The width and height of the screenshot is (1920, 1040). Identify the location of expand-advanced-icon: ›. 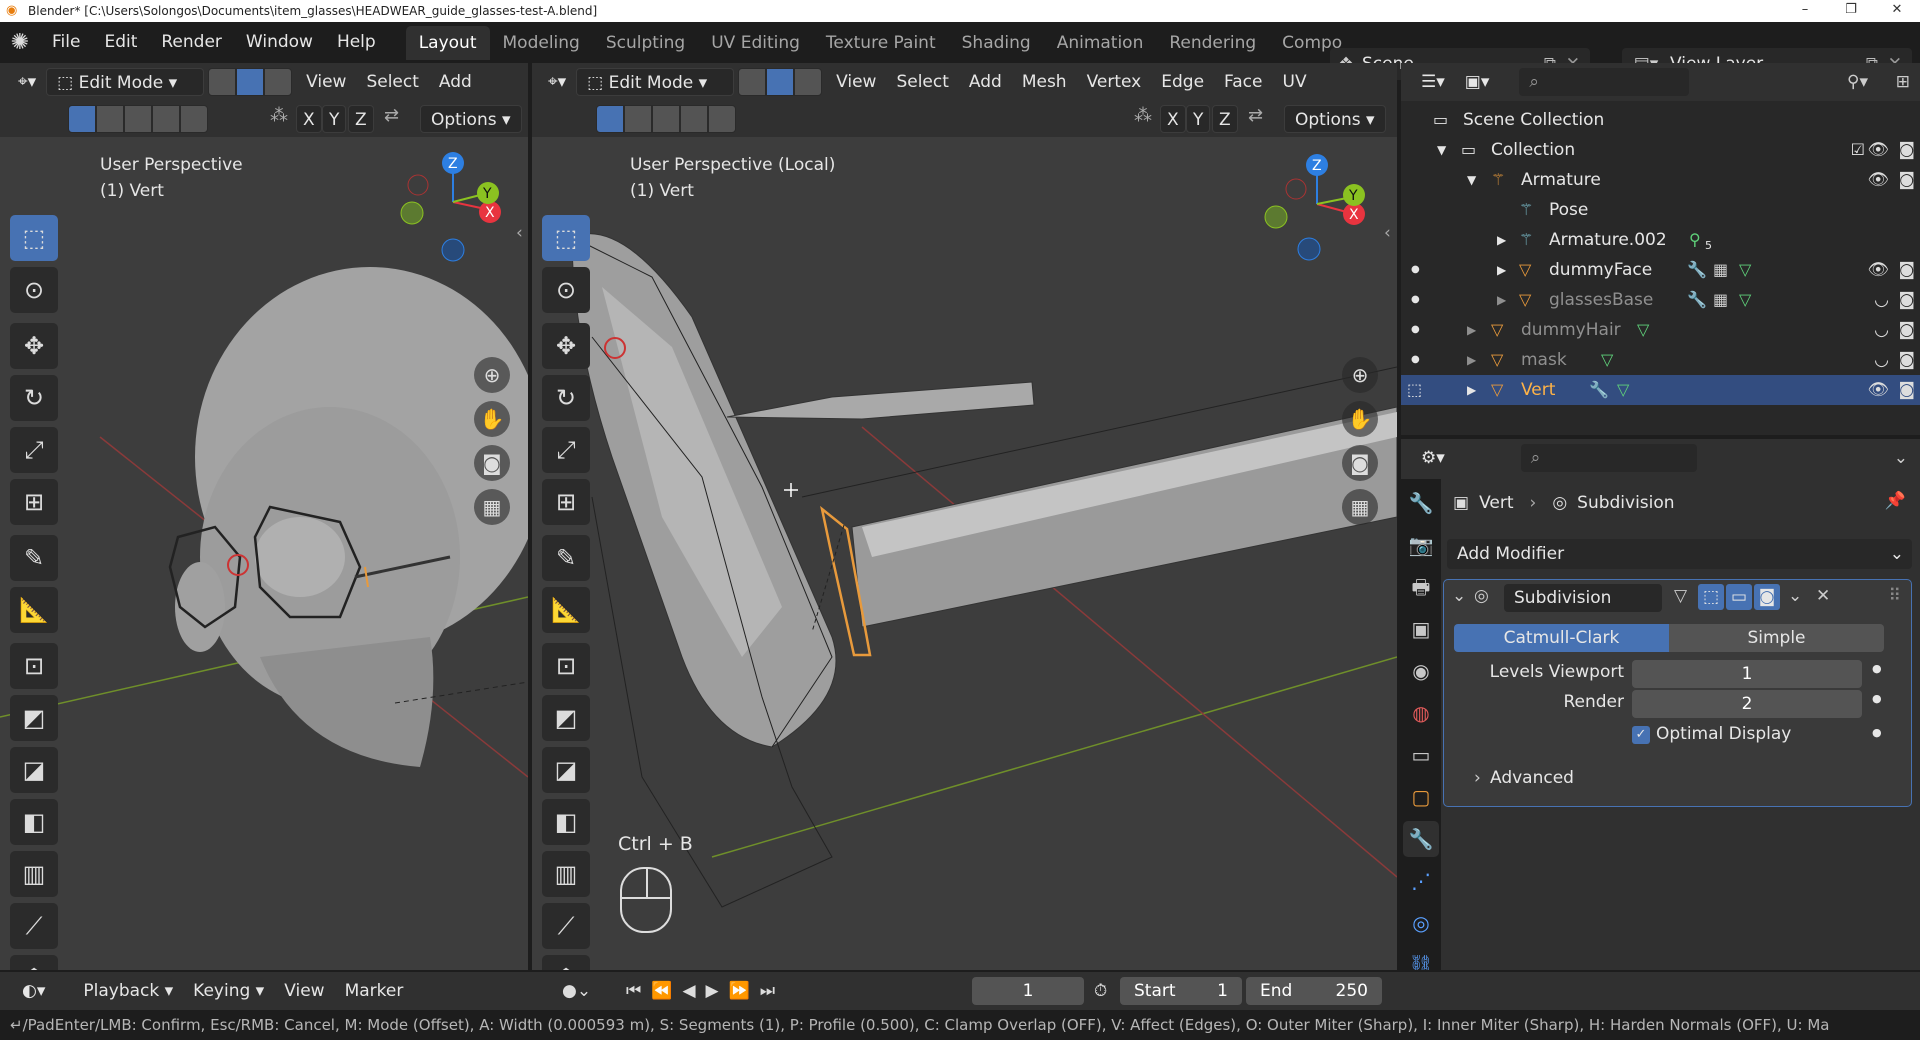
(1477, 778).